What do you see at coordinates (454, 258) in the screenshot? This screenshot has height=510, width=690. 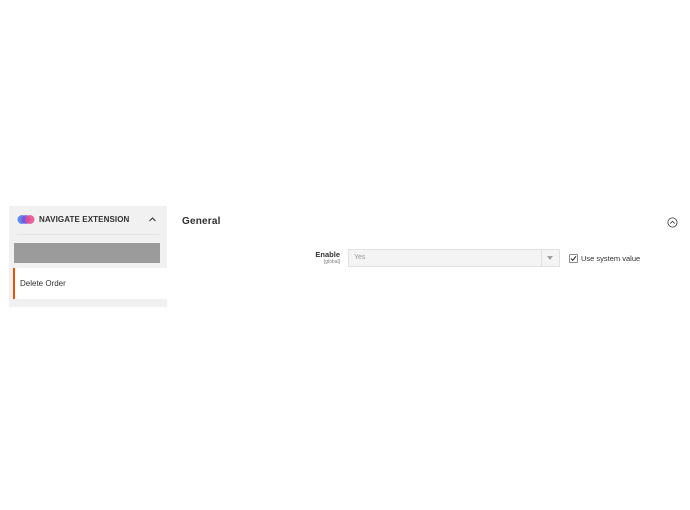 I see `enable-select: Yes` at bounding box center [454, 258].